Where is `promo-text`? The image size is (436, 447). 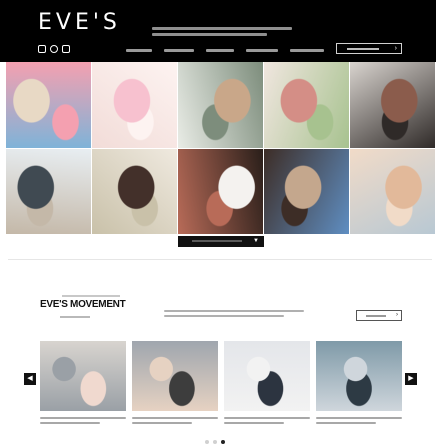
promo-text is located at coordinates (222, 33).